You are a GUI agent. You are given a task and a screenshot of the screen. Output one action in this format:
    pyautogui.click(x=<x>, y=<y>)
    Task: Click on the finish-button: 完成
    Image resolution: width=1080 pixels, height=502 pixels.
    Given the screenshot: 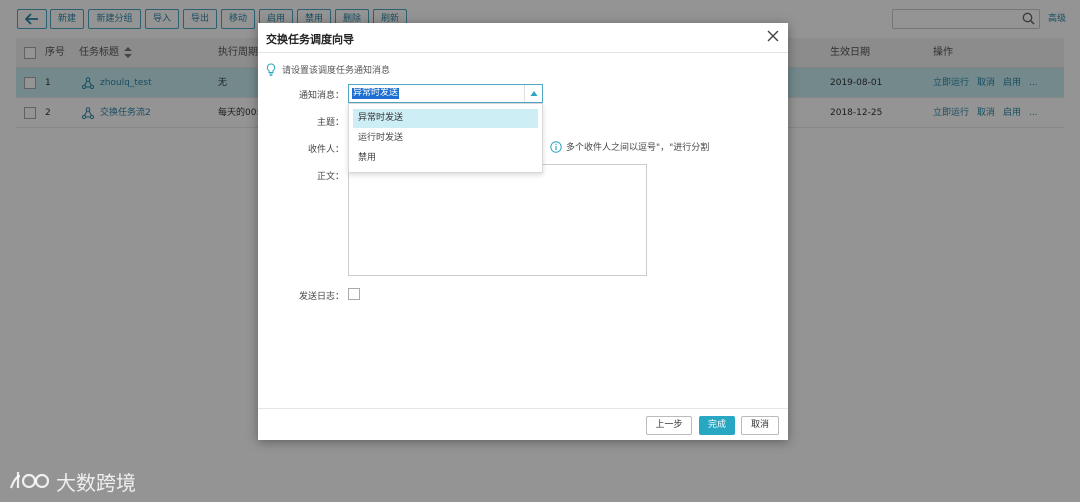 What is the action you would take?
    pyautogui.click(x=717, y=425)
    